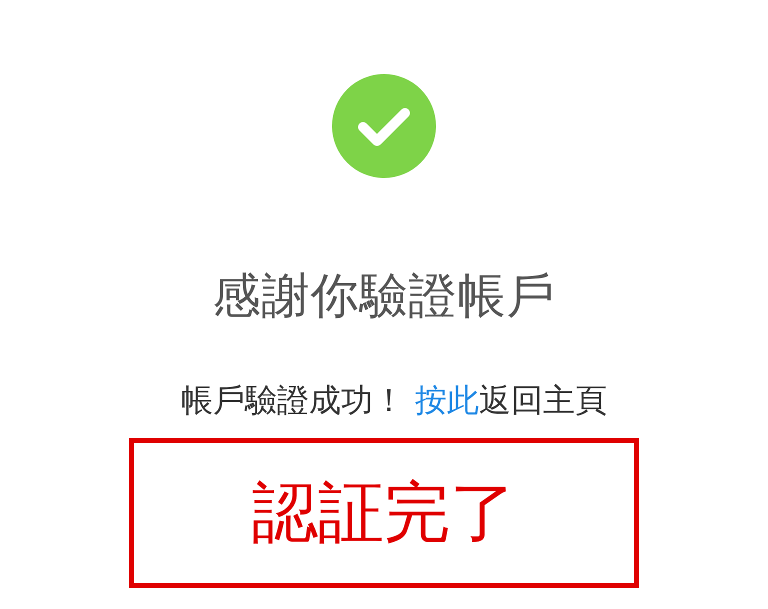  What do you see at coordinates (447, 400) in the screenshot?
I see `home-link: 按此` at bounding box center [447, 400].